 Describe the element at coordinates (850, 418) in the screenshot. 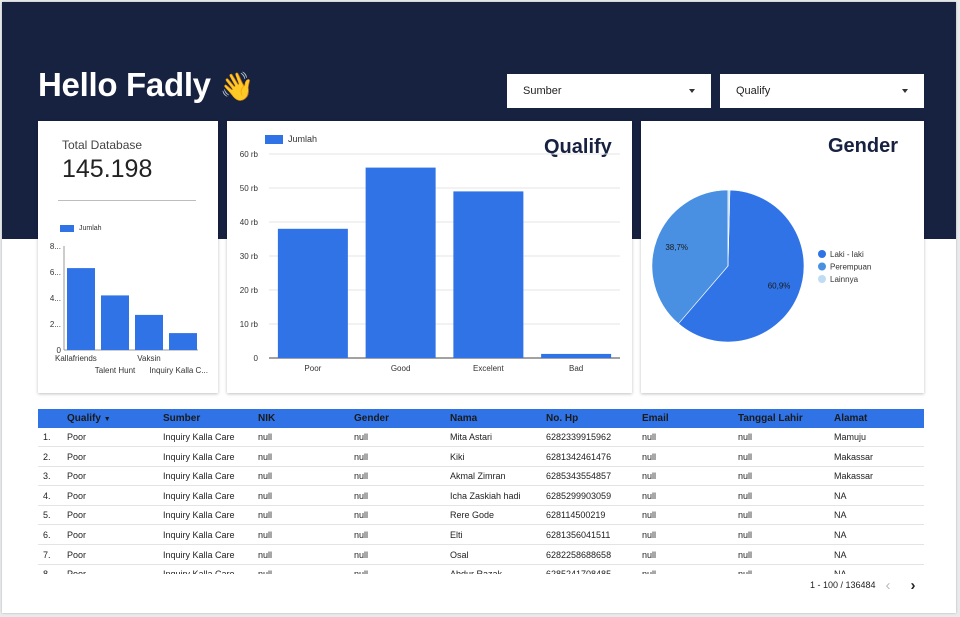

I see `column-header-alamat: Alamat` at that location.